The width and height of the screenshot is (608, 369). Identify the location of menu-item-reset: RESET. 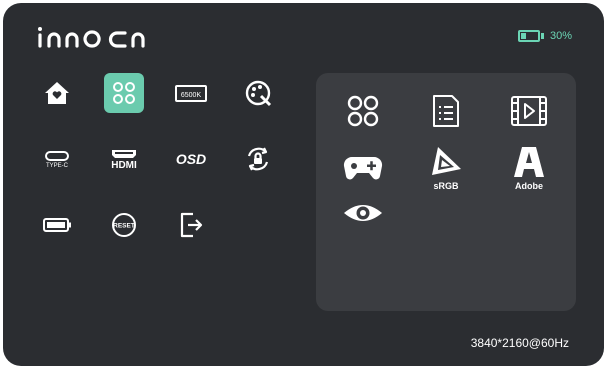
(124, 225).